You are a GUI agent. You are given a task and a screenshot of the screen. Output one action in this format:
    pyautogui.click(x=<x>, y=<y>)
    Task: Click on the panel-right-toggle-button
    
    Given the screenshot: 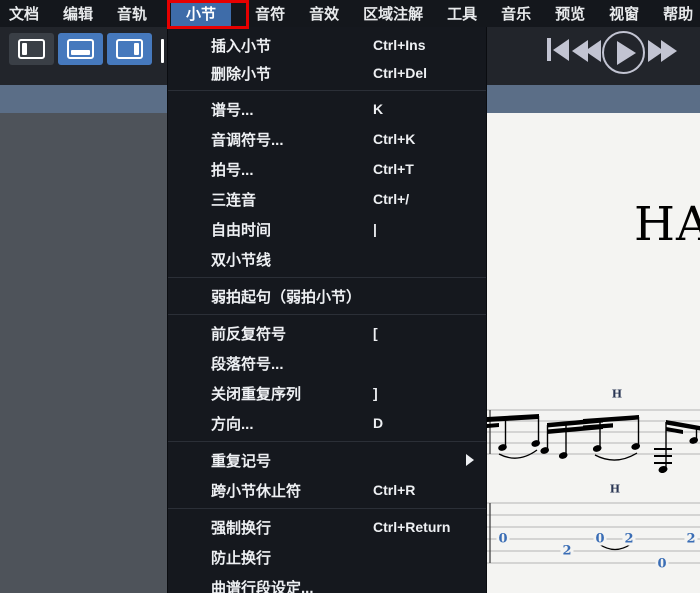 What is the action you would take?
    pyautogui.click(x=129, y=49)
    